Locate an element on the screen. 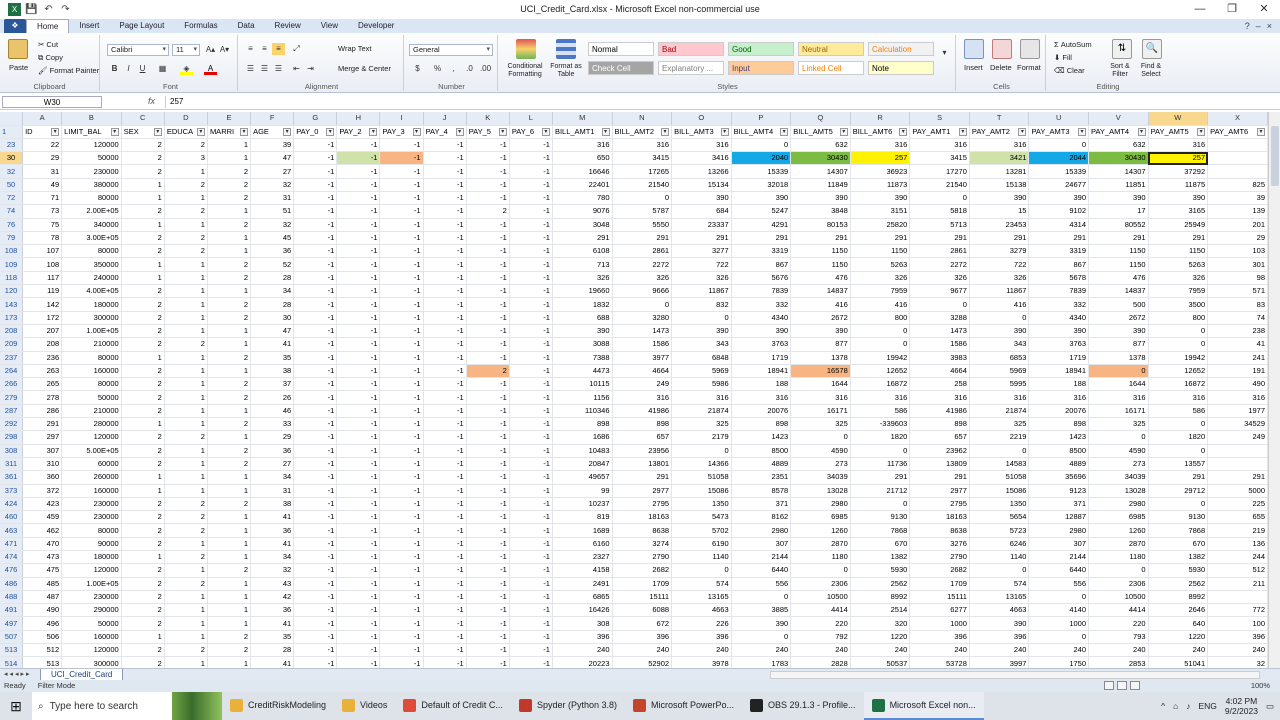 The width and height of the screenshot is (1280, 720). column-header-B: B is located at coordinates (91, 119).